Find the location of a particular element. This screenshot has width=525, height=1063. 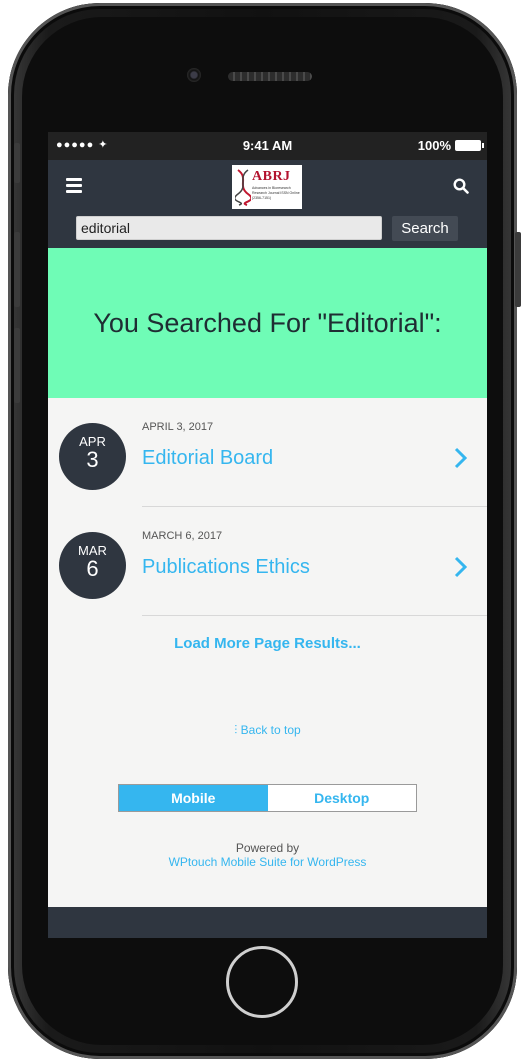

search-button: Search is located at coordinates (425, 228).